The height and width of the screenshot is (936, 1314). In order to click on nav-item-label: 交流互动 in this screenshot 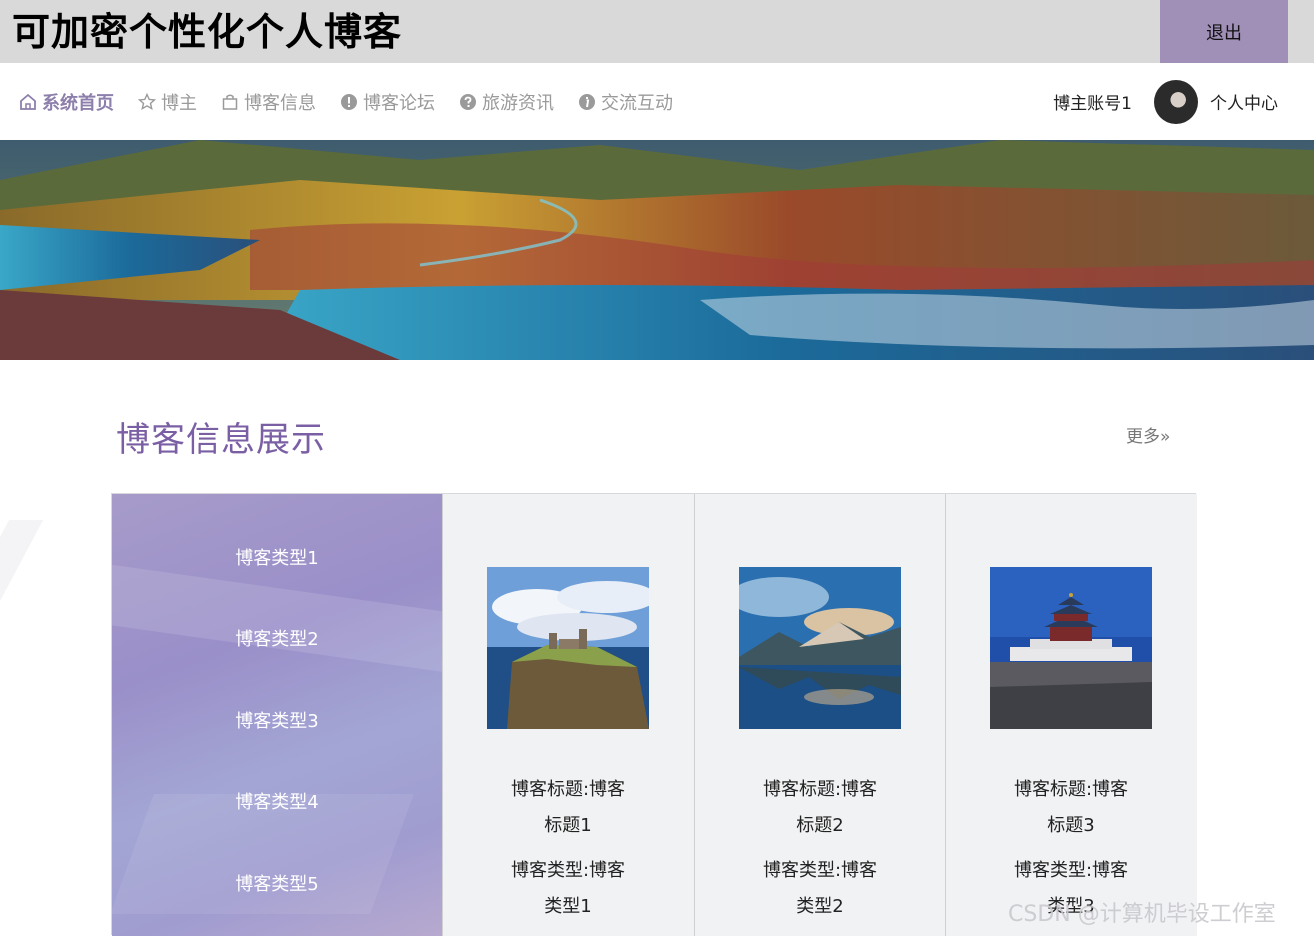, I will do `click(637, 103)`.